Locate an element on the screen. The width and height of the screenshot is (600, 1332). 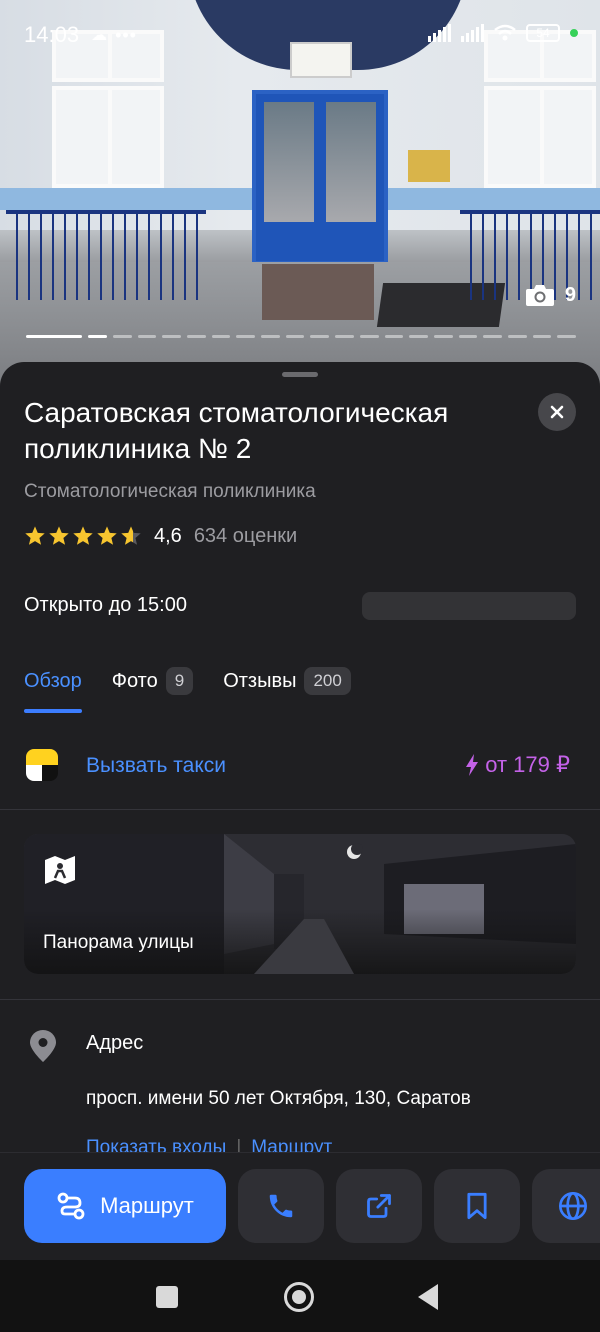
share-icon is located at coordinates (379, 1206).